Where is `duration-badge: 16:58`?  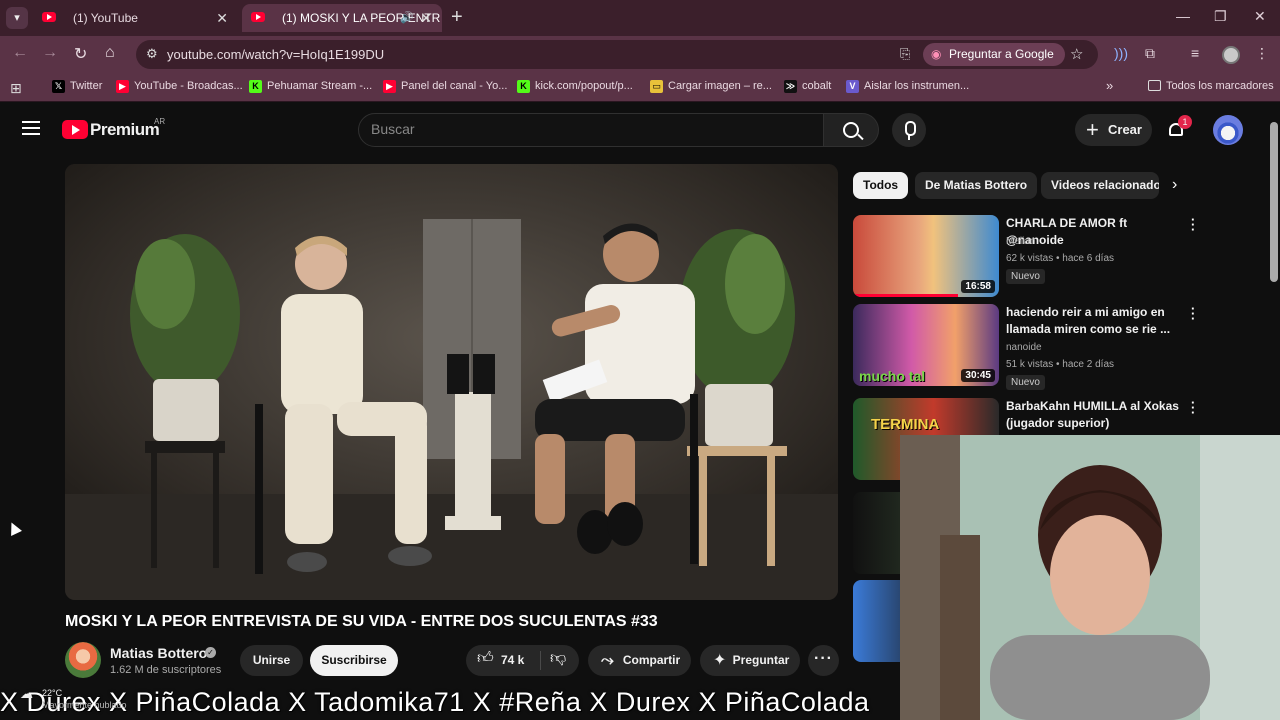
duration-badge: 16:58 is located at coordinates (978, 286).